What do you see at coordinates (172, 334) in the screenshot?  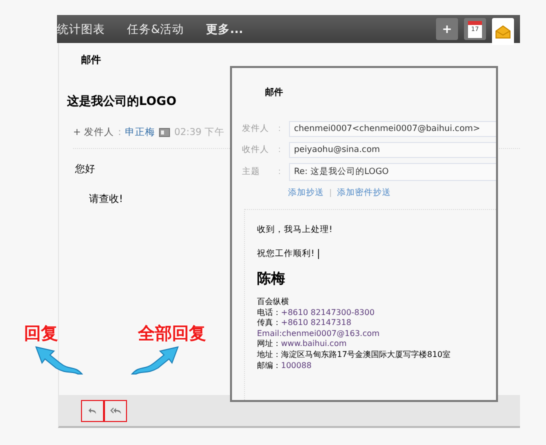 I see `callout-label: 全部回复` at bounding box center [172, 334].